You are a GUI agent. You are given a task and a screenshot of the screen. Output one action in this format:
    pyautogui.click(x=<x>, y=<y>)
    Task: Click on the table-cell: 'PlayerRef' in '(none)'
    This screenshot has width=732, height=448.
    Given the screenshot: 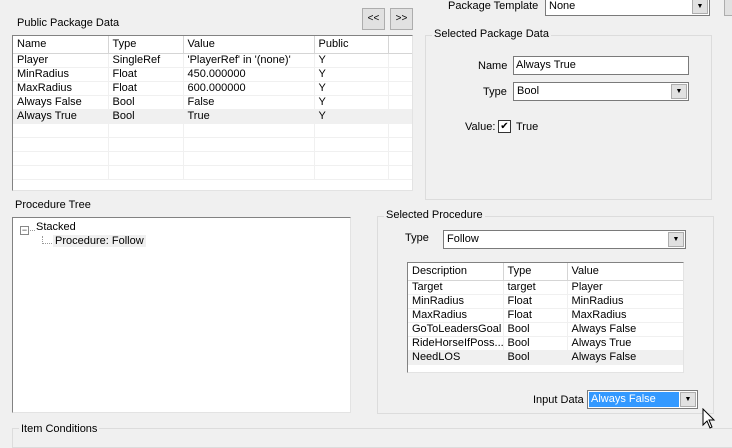 What is the action you would take?
    pyautogui.click(x=249, y=60)
    